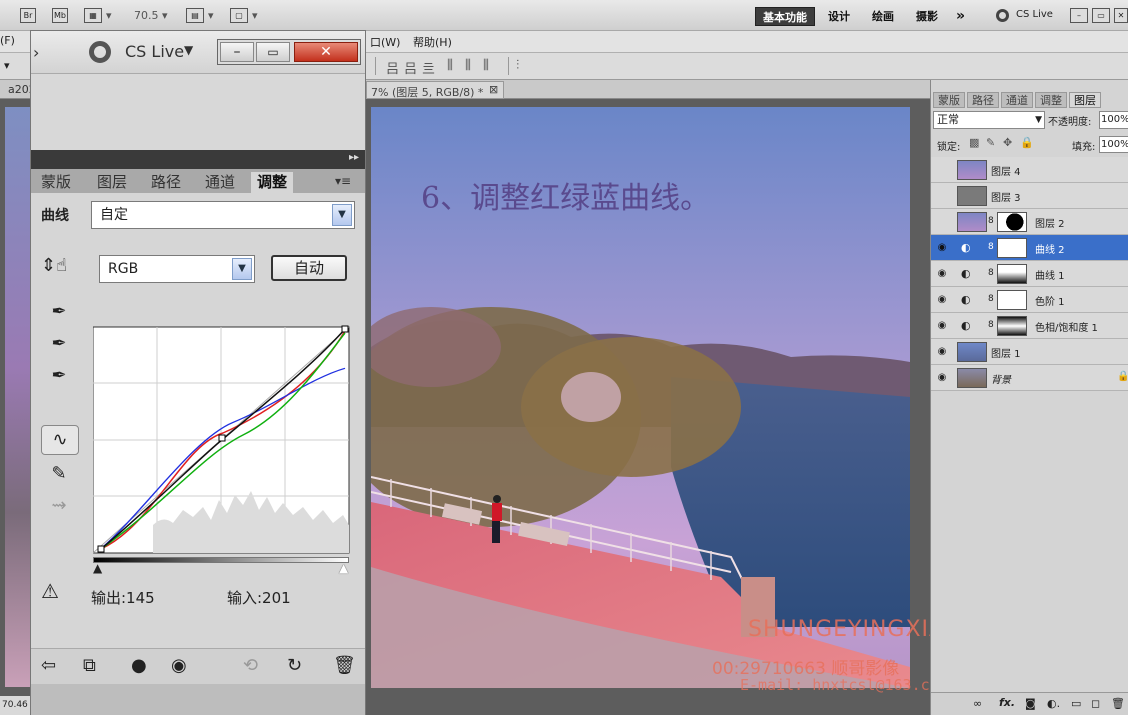 The width and height of the screenshot is (1128, 715). What do you see at coordinates (1029, 300) in the screenshot?
I see `layer-row: ◉ ◐ 8 色阶 1` at bounding box center [1029, 300].